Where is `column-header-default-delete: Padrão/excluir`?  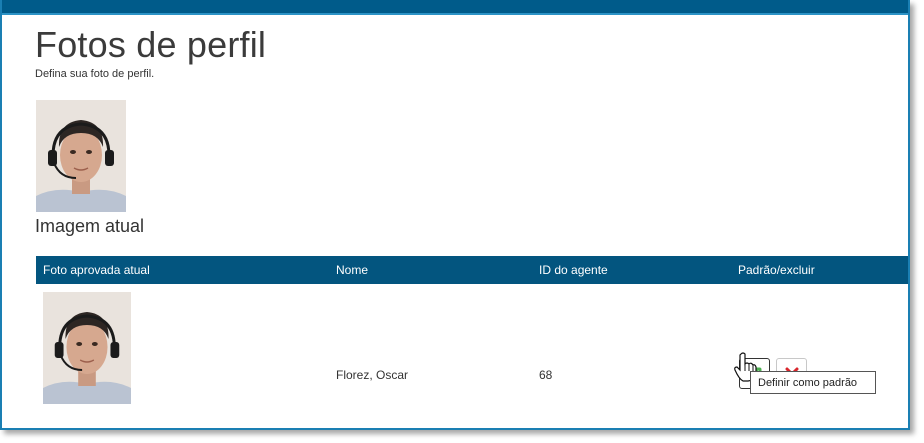
column-header-default-delete: Padrão/excluir is located at coordinates (776, 270).